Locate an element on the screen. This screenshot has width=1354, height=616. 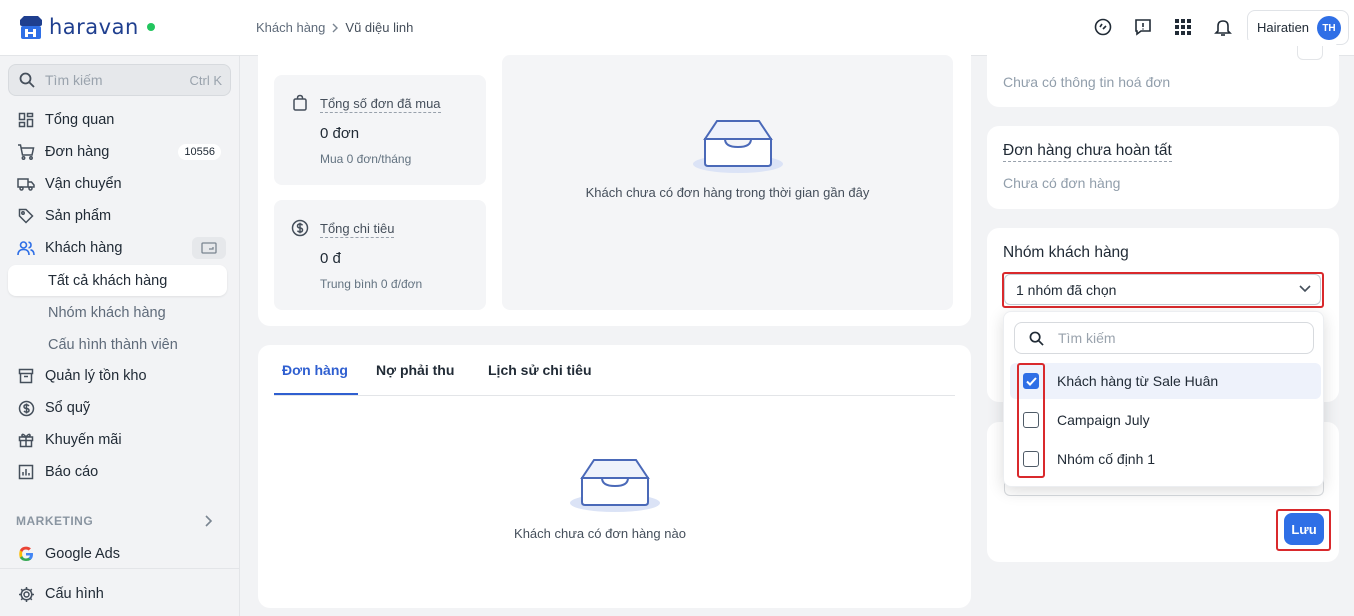
sidebar-item-settings: Cấu hình is located at coordinates (119, 594).